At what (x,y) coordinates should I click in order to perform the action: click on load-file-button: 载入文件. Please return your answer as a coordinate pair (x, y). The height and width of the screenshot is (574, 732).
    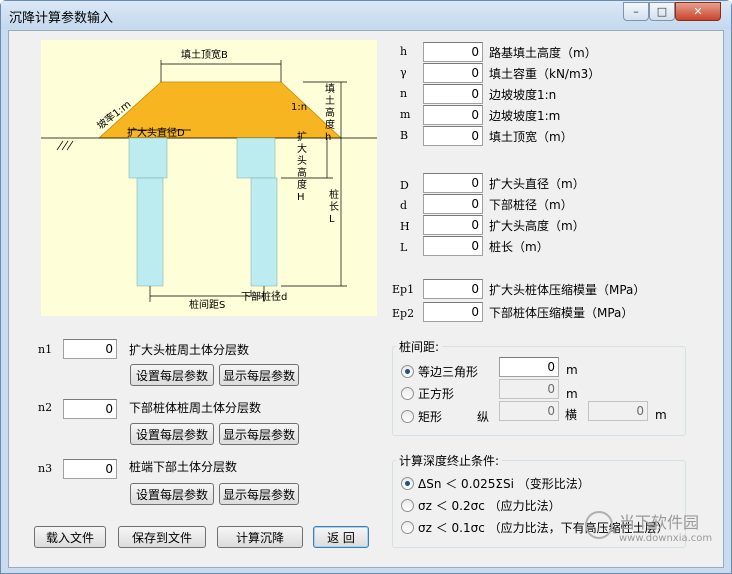
    Looking at the image, I should click on (70, 537).